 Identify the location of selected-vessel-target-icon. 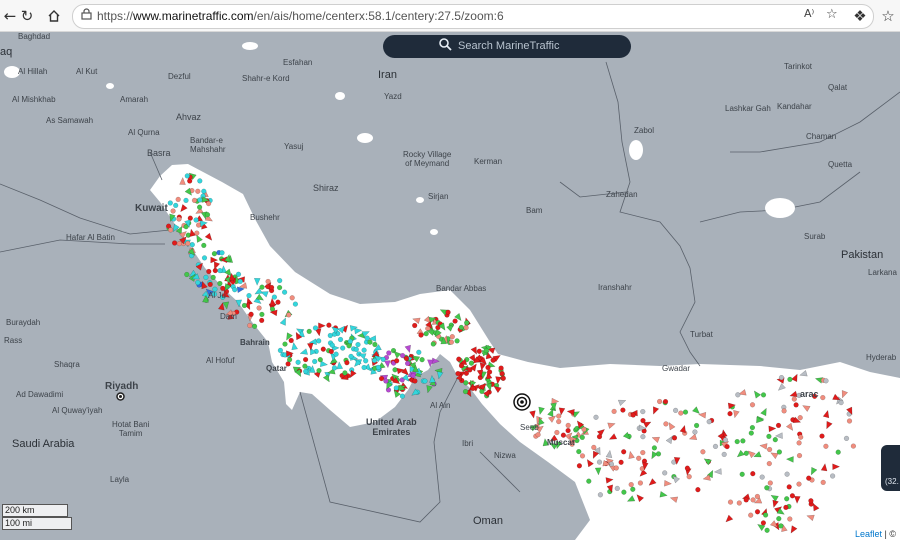
(522, 402).